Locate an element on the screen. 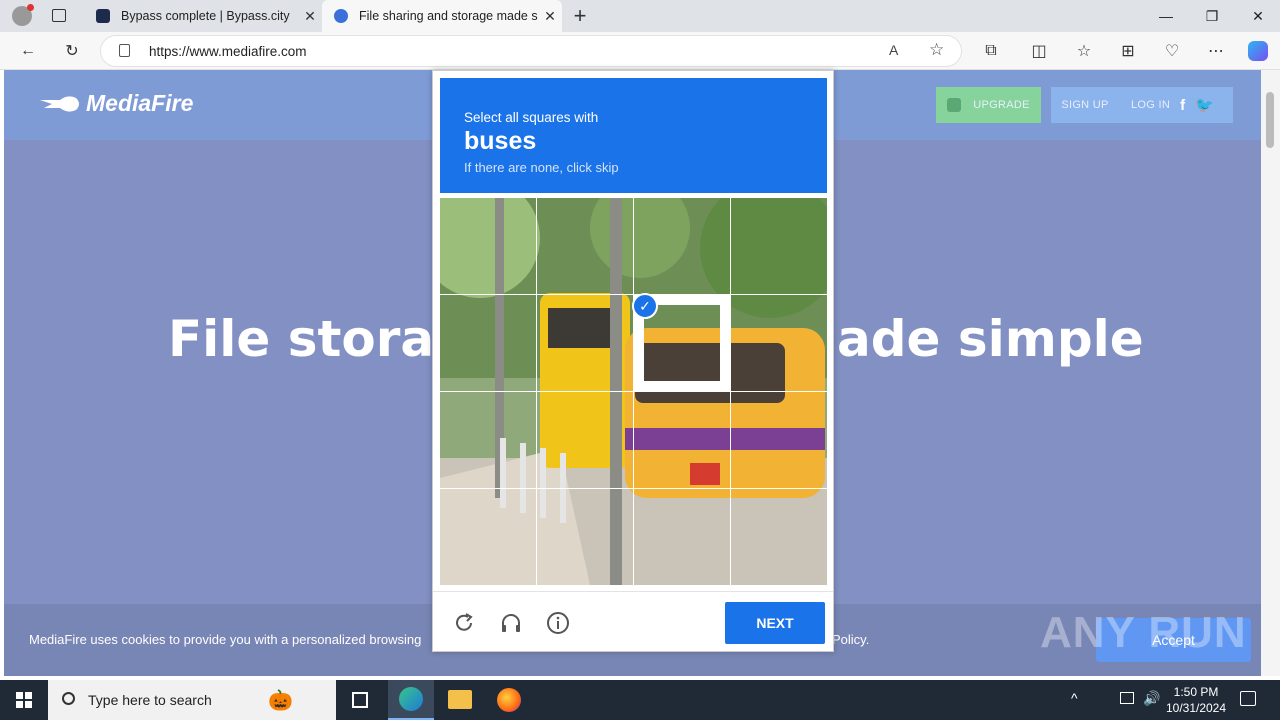  browser-essentials-icon: ♡ is located at coordinates (1172, 51).